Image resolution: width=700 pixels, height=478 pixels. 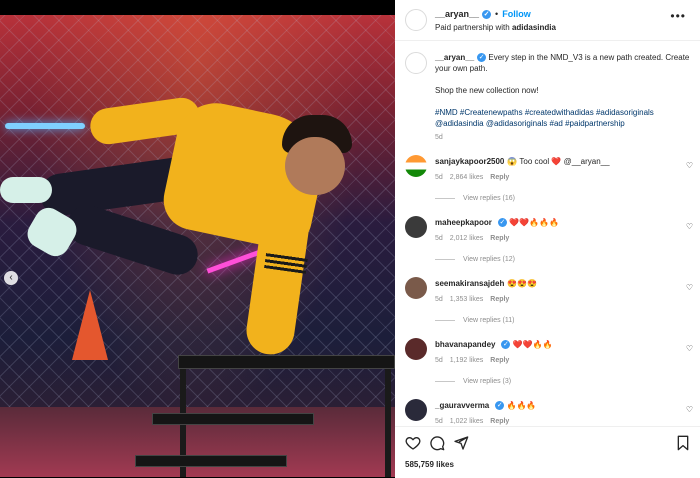 I want to click on heart-icon, so click(x=413, y=443).